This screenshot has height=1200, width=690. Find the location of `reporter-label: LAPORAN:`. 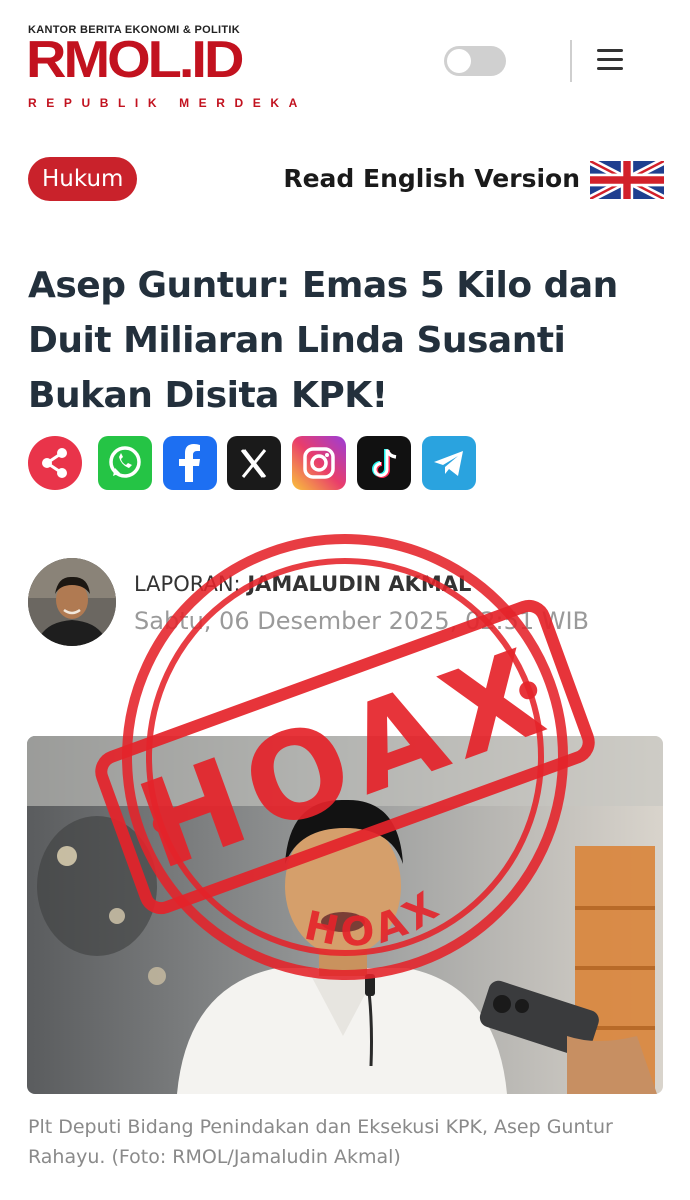

reporter-label: LAPORAN: is located at coordinates (187, 584).